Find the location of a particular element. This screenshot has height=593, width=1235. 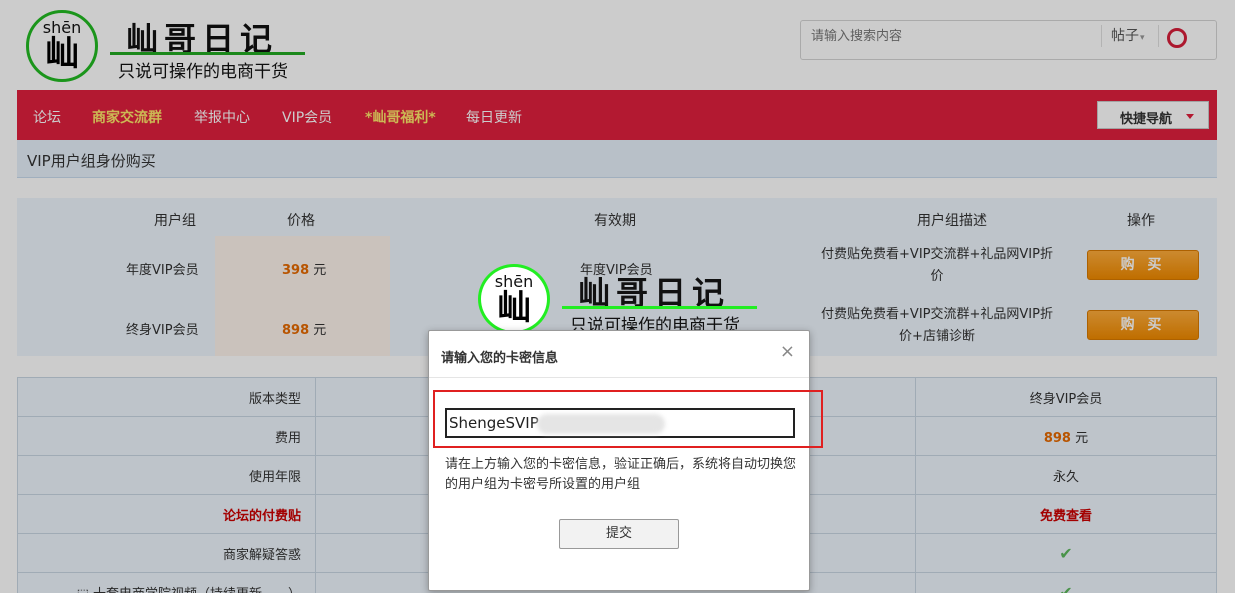

watermark-logo: shēn 屾 屾哥日记 只说可操作的电商干货 is located at coordinates (623, 299).